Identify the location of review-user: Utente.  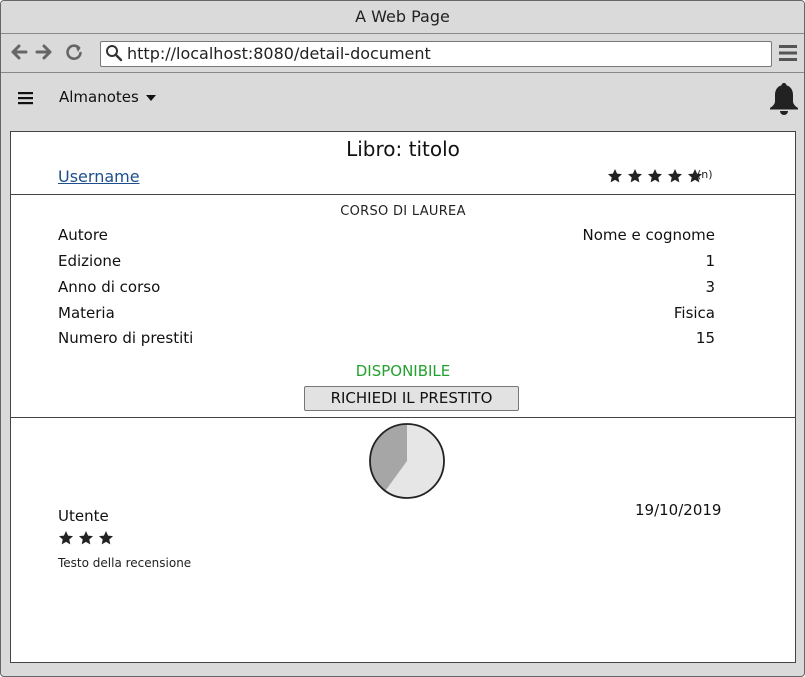
(83, 516).